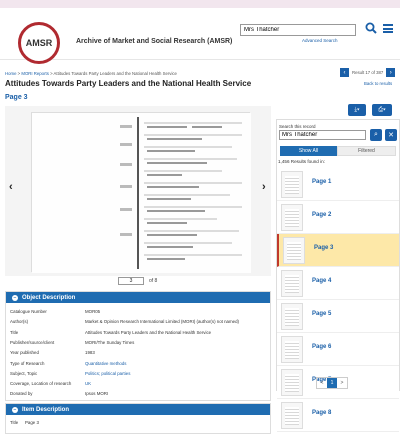 This screenshot has width=400, height=434. What do you see at coordinates (97, 394) in the screenshot?
I see `detail-value: Ipsos MORI` at bounding box center [97, 394].